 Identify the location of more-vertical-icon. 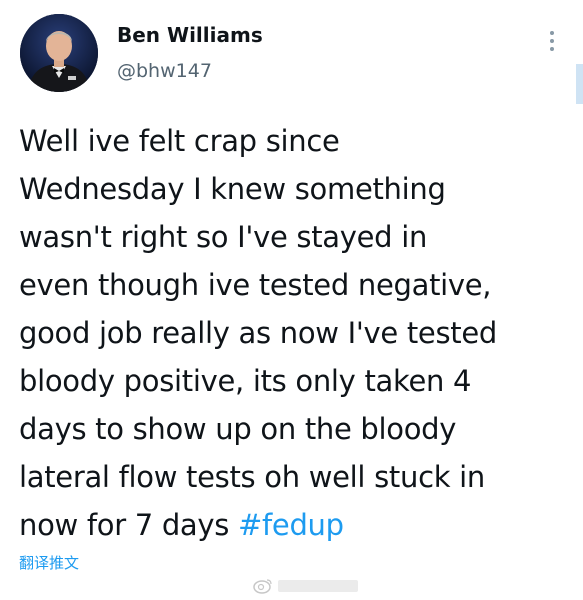
(552, 33).